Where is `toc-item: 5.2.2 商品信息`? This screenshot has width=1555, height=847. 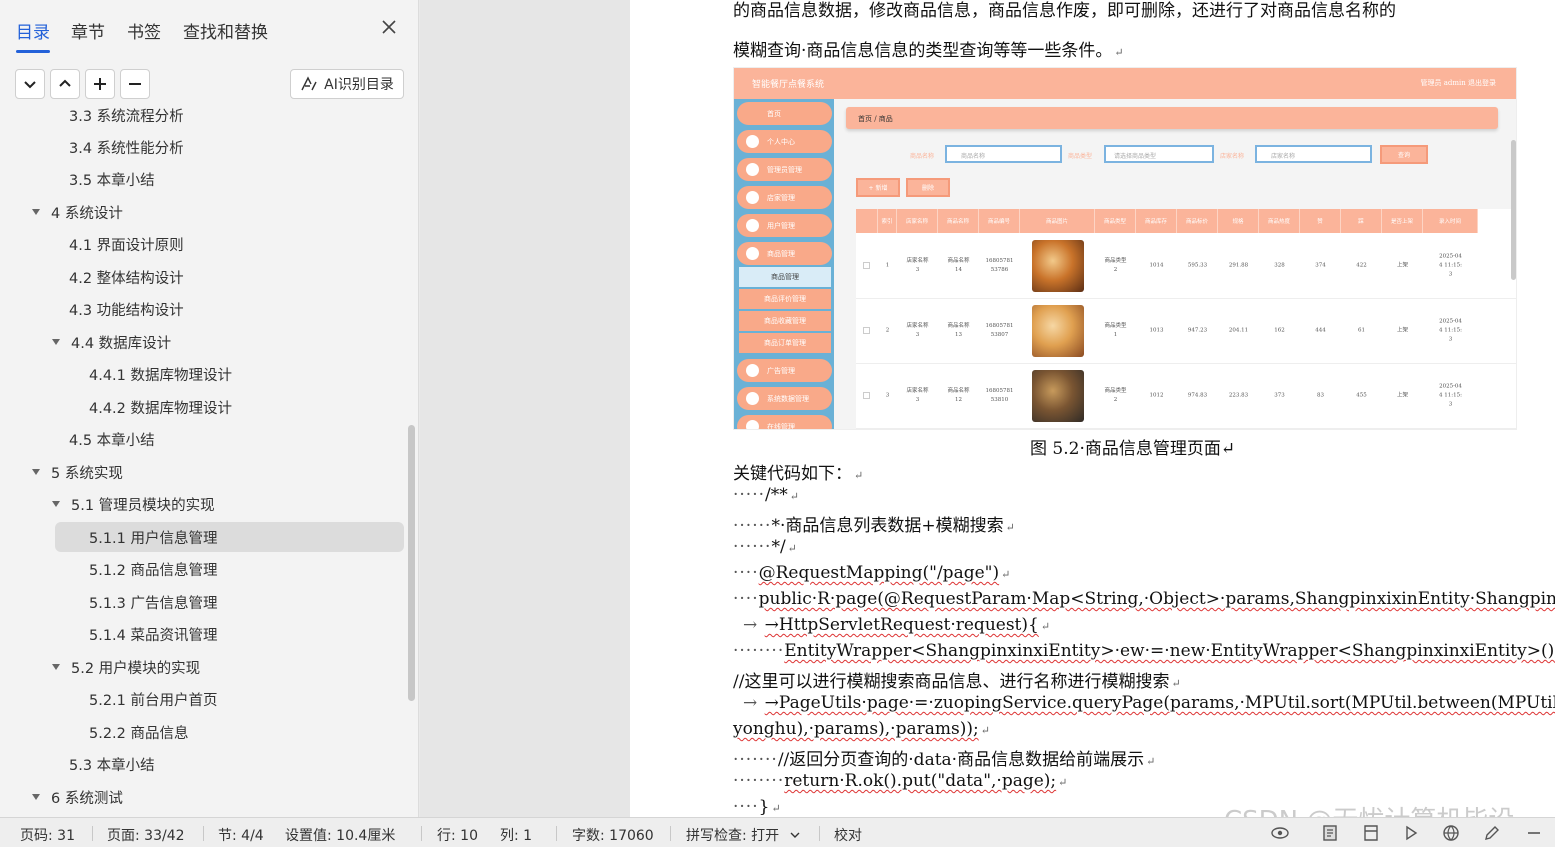
toc-item: 5.2.2 商品信息 is located at coordinates (139, 732).